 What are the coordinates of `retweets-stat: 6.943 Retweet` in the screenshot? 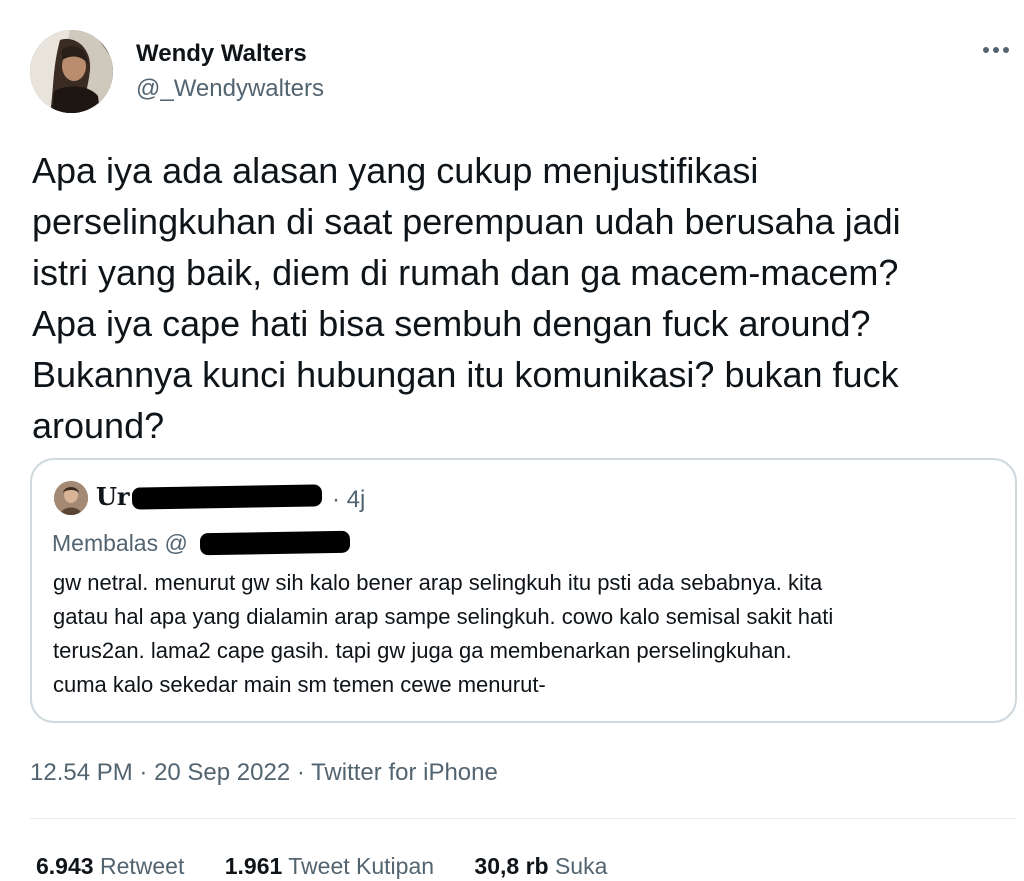 It's located at (110, 866).